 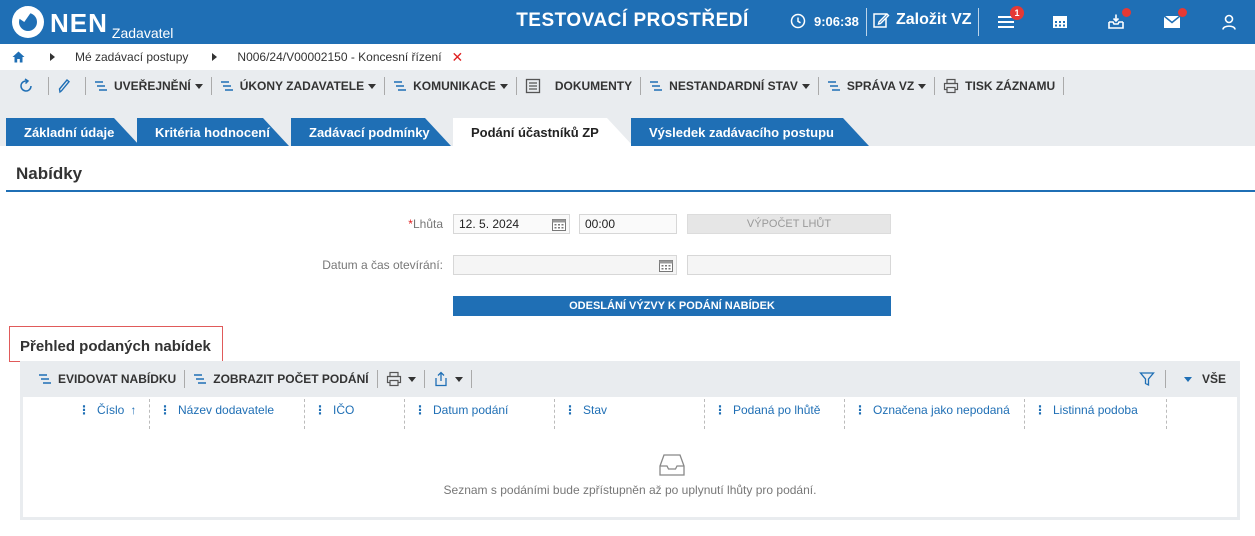 I want to click on column-header-marked-not-submitted: ⋮ Označena jako nepodaná, so click(x=932, y=410).